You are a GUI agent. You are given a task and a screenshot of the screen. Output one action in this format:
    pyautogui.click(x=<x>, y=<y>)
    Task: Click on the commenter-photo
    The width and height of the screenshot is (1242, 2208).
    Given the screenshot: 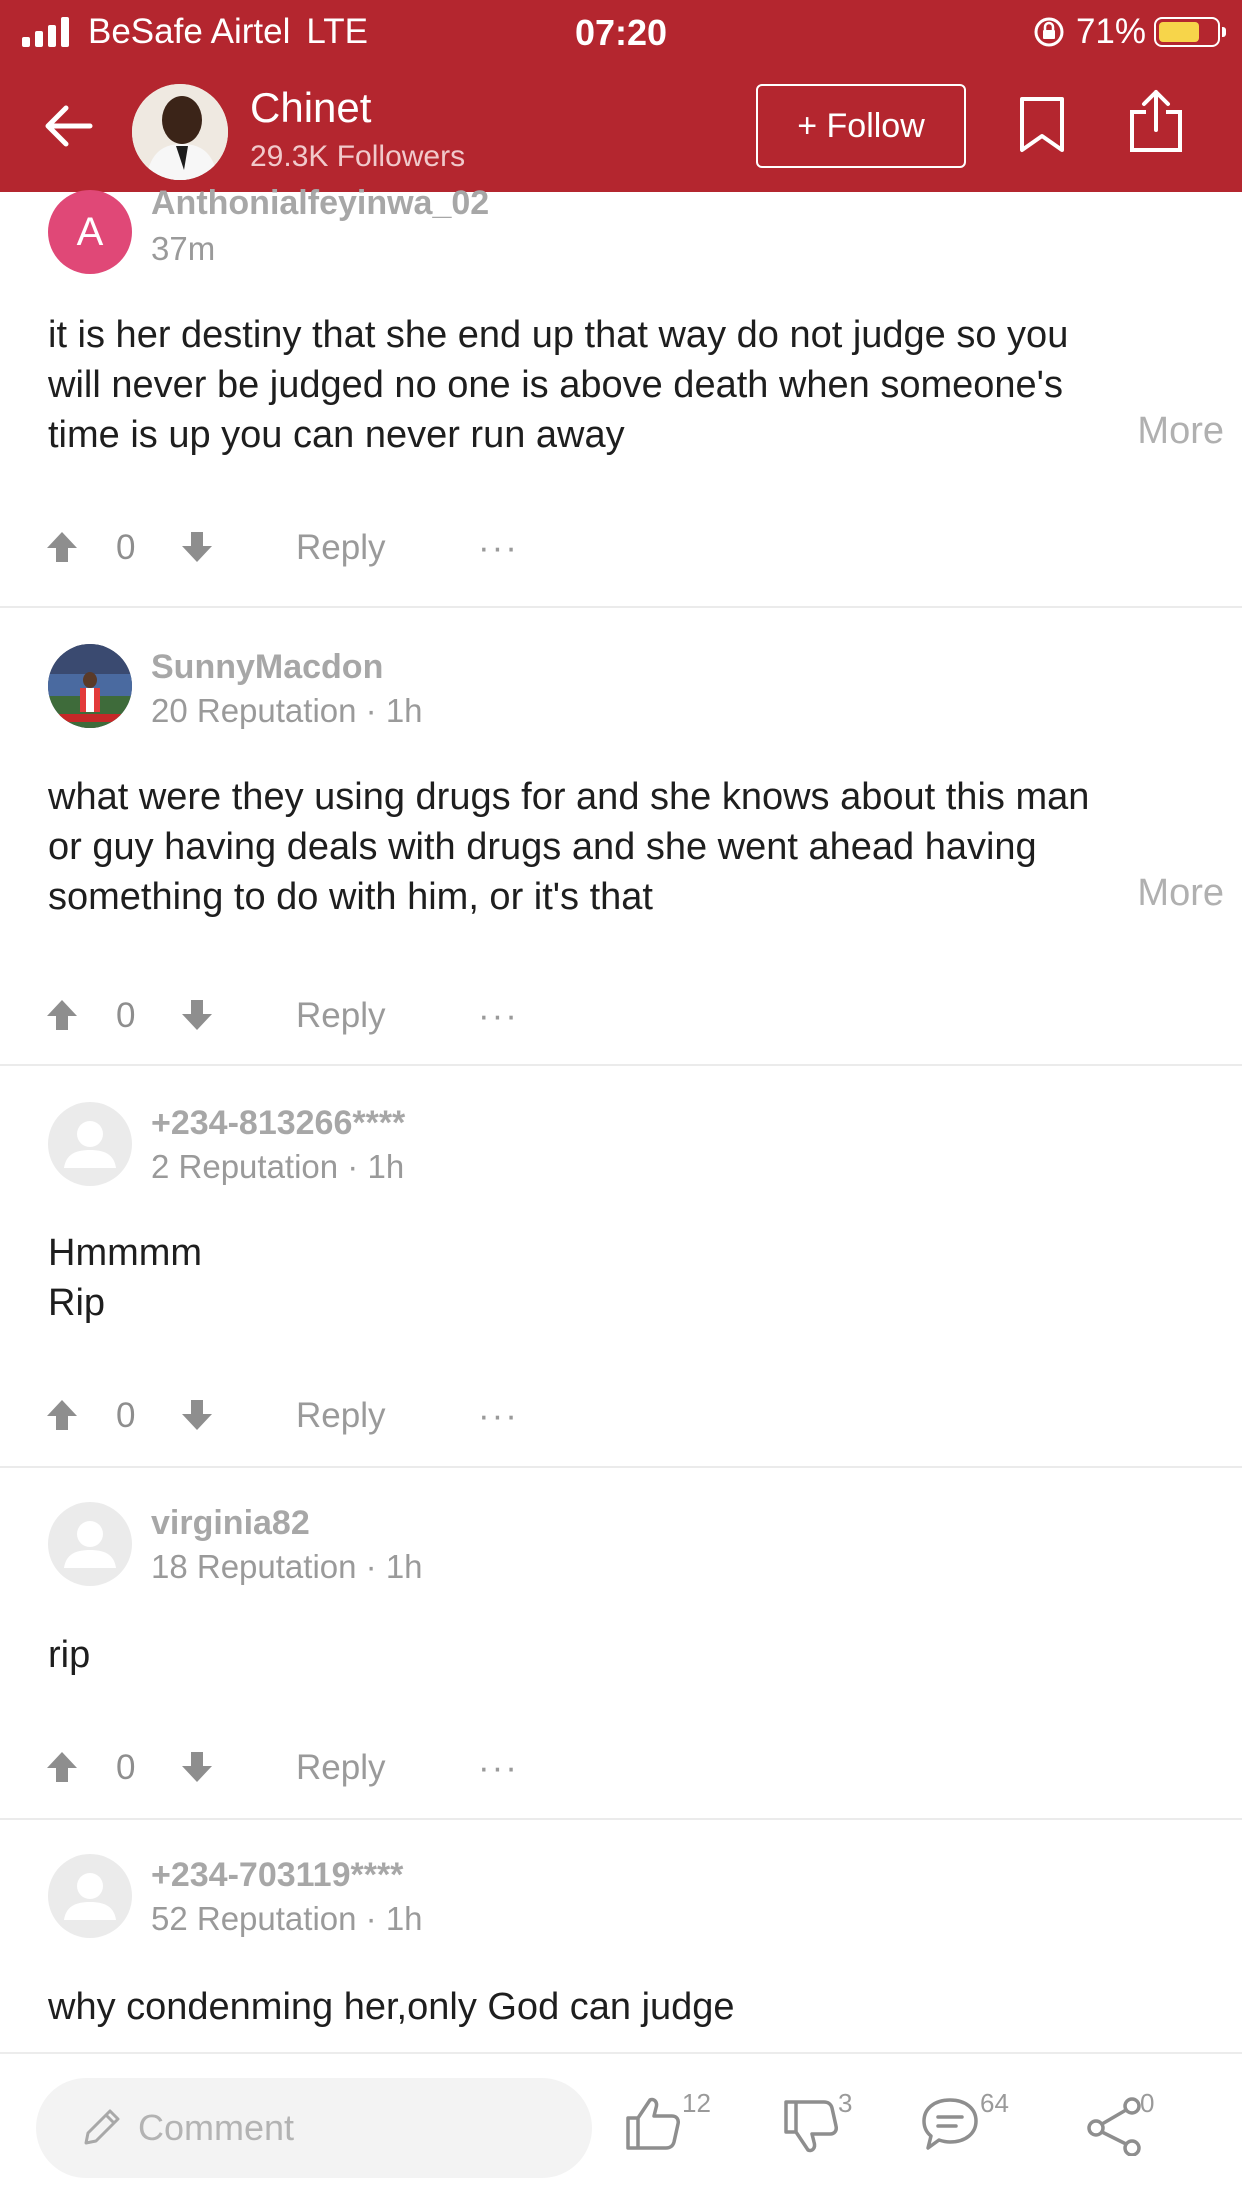 What is the action you would take?
    pyautogui.click(x=90, y=686)
    